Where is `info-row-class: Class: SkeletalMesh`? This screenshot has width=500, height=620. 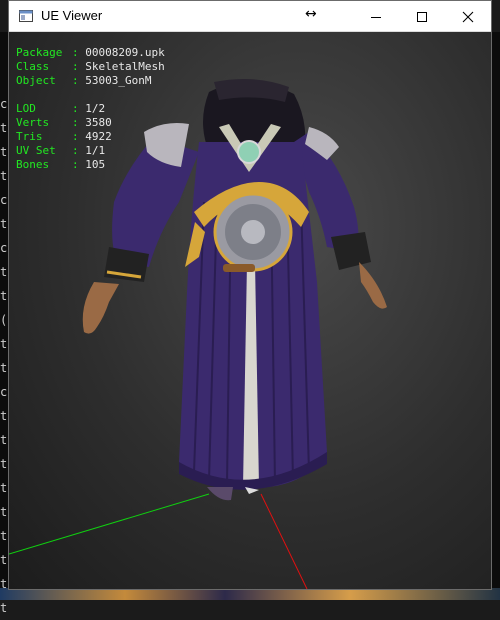
info-row-class: Class: SkeletalMesh is located at coordinates (90, 67).